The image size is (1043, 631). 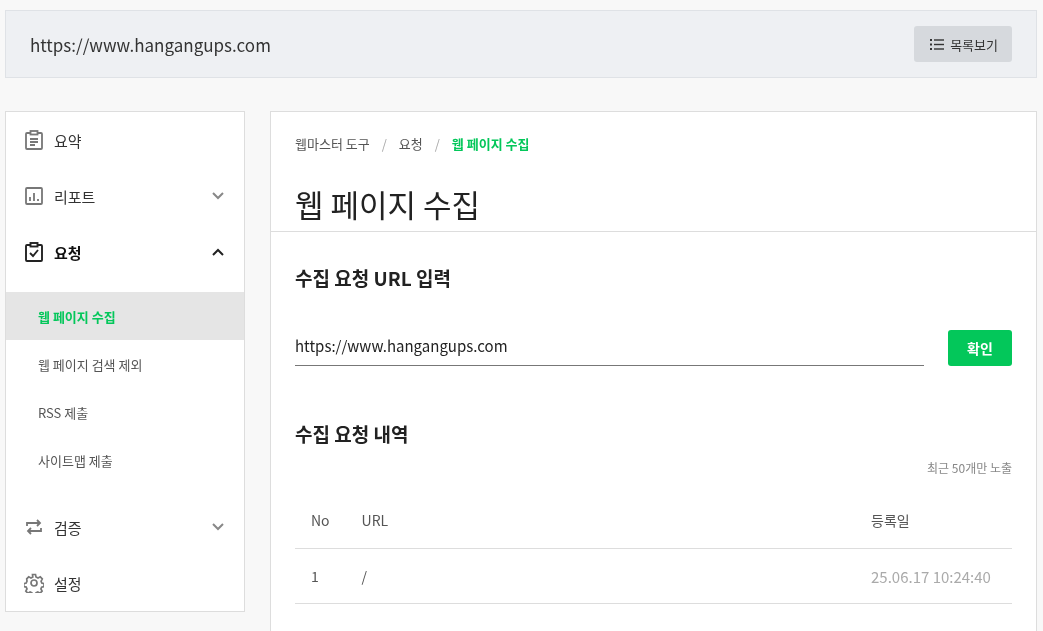 I want to click on submenu-item: 사이트맵 제출, so click(x=125, y=460).